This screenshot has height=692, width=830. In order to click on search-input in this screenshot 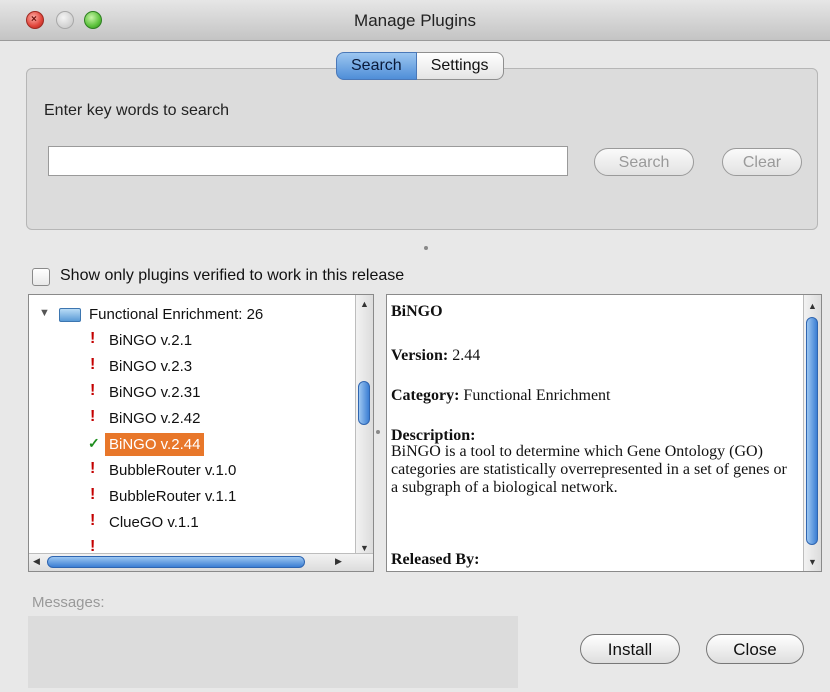, I will do `click(308, 161)`.